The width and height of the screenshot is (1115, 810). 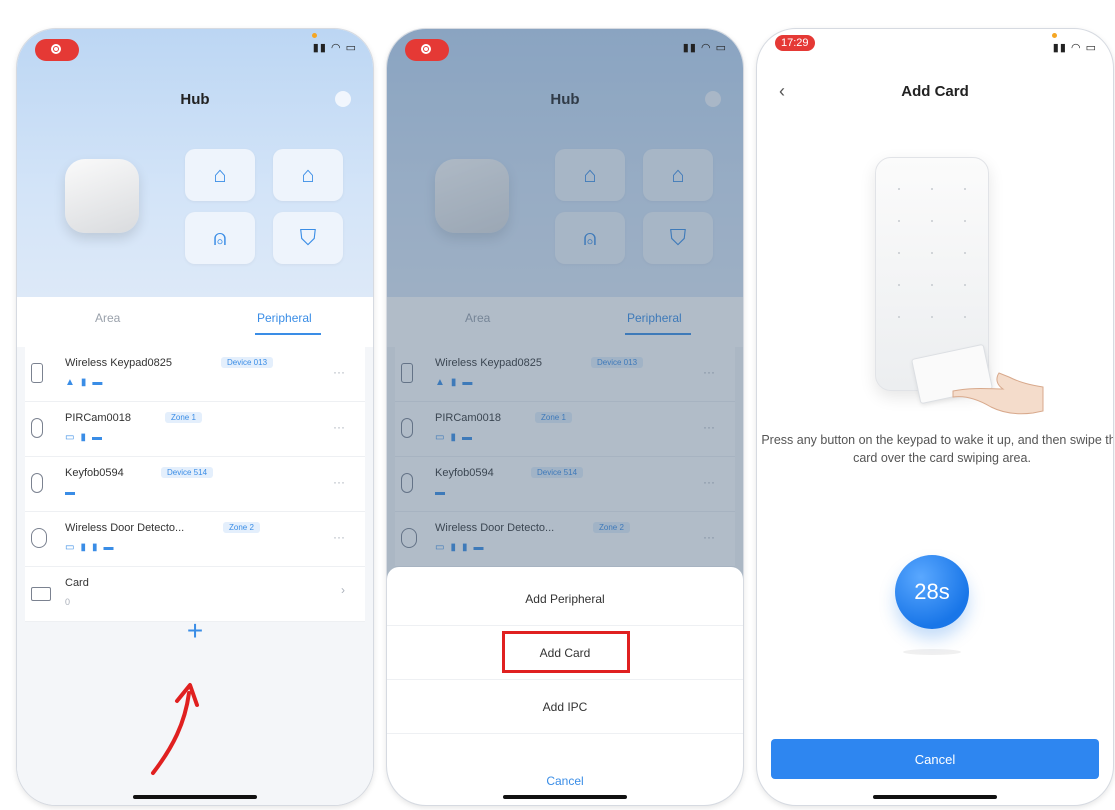 What do you see at coordinates (187, 472) in the screenshot?
I see `device-tag: Device 514` at bounding box center [187, 472].